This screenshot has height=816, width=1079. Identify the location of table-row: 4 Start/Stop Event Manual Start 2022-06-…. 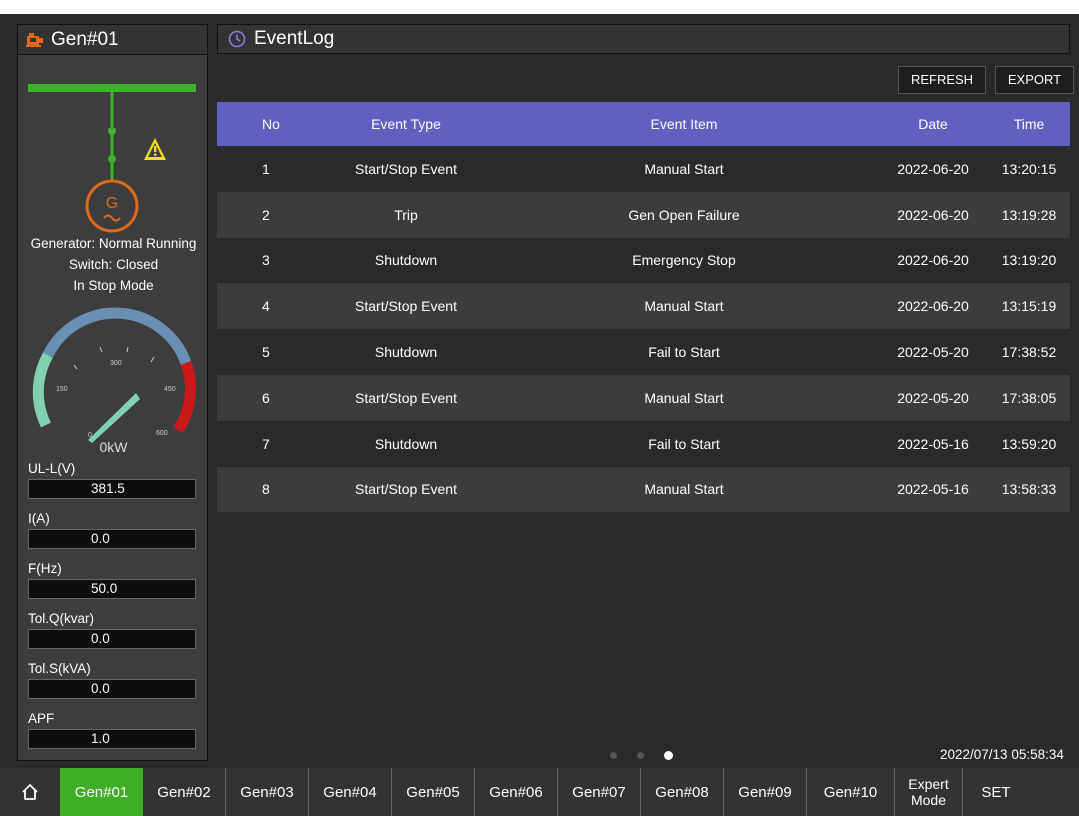
(643, 306).